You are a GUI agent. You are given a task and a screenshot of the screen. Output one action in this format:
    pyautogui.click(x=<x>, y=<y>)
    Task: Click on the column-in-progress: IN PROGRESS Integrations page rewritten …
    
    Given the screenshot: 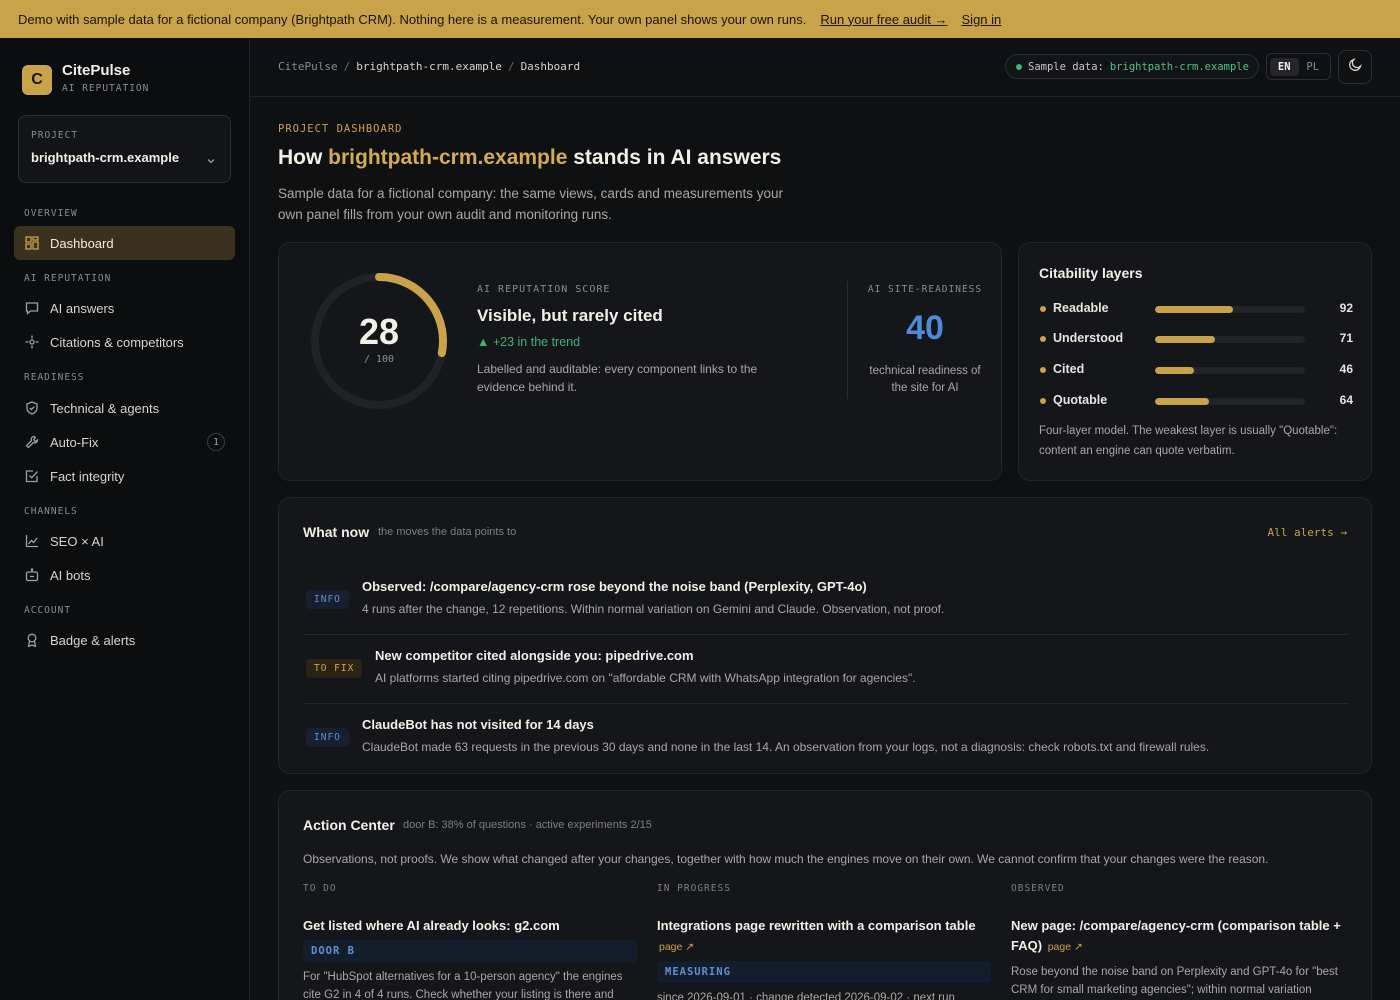 What is the action you would take?
    pyautogui.click(x=824, y=941)
    